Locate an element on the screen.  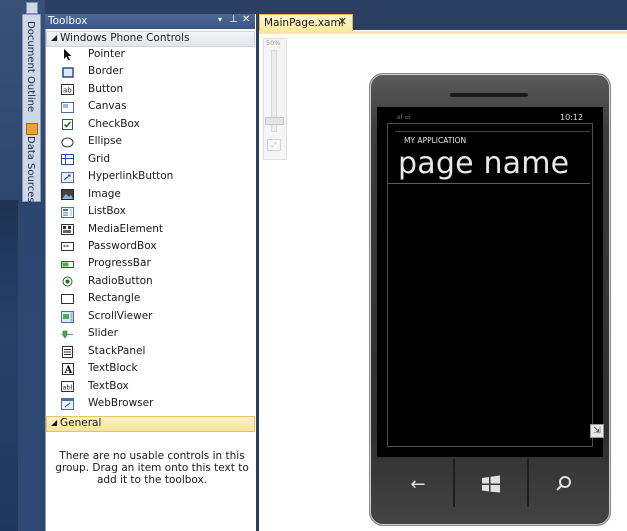
toolbox-item-label: Slider is located at coordinates (103, 333).